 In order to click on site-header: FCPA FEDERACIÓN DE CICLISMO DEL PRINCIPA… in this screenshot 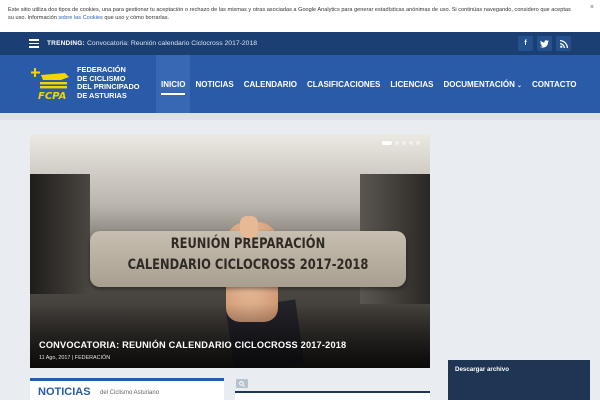, I will do `click(300, 84)`.